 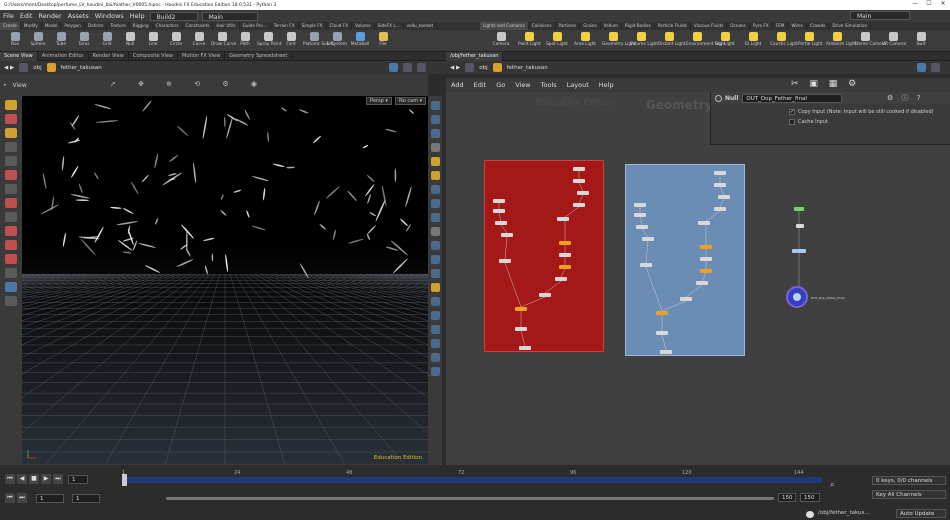 I want to click on shelf-tool: Volume Light, so click(x=644, y=39).